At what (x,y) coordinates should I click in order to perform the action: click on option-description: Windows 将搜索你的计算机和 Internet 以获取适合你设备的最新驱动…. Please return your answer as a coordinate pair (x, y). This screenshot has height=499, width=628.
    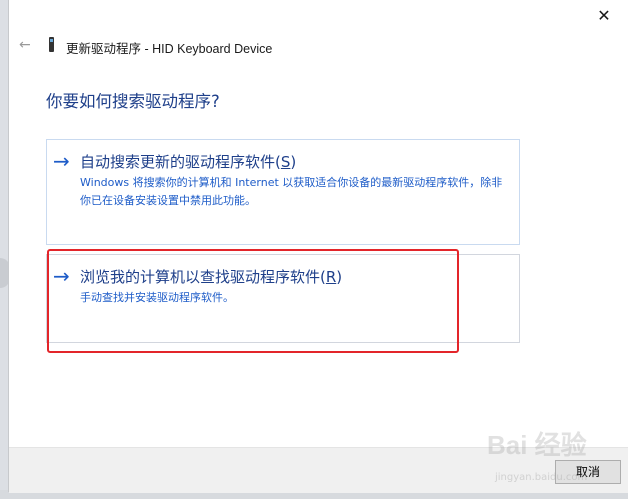
    Looking at the image, I should click on (291, 191).